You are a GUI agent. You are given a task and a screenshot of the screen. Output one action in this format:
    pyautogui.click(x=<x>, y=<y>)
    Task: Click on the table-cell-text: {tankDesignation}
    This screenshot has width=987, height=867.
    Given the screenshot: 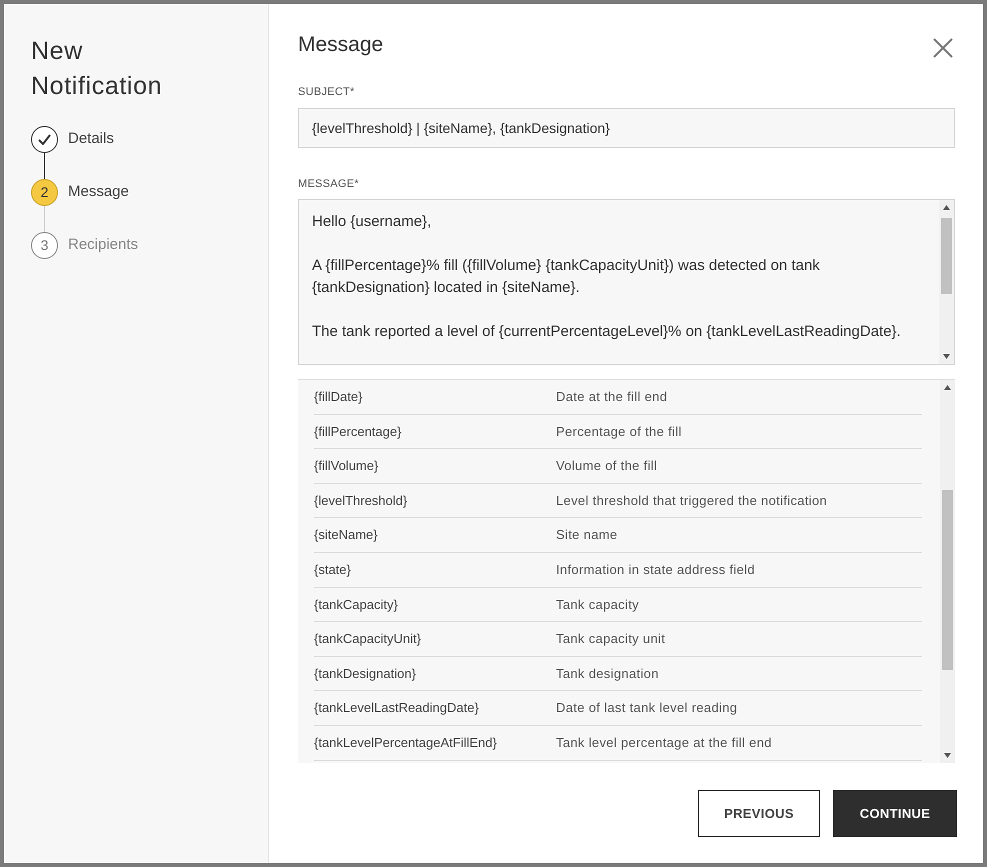 What is the action you would take?
    pyautogui.click(x=365, y=673)
    